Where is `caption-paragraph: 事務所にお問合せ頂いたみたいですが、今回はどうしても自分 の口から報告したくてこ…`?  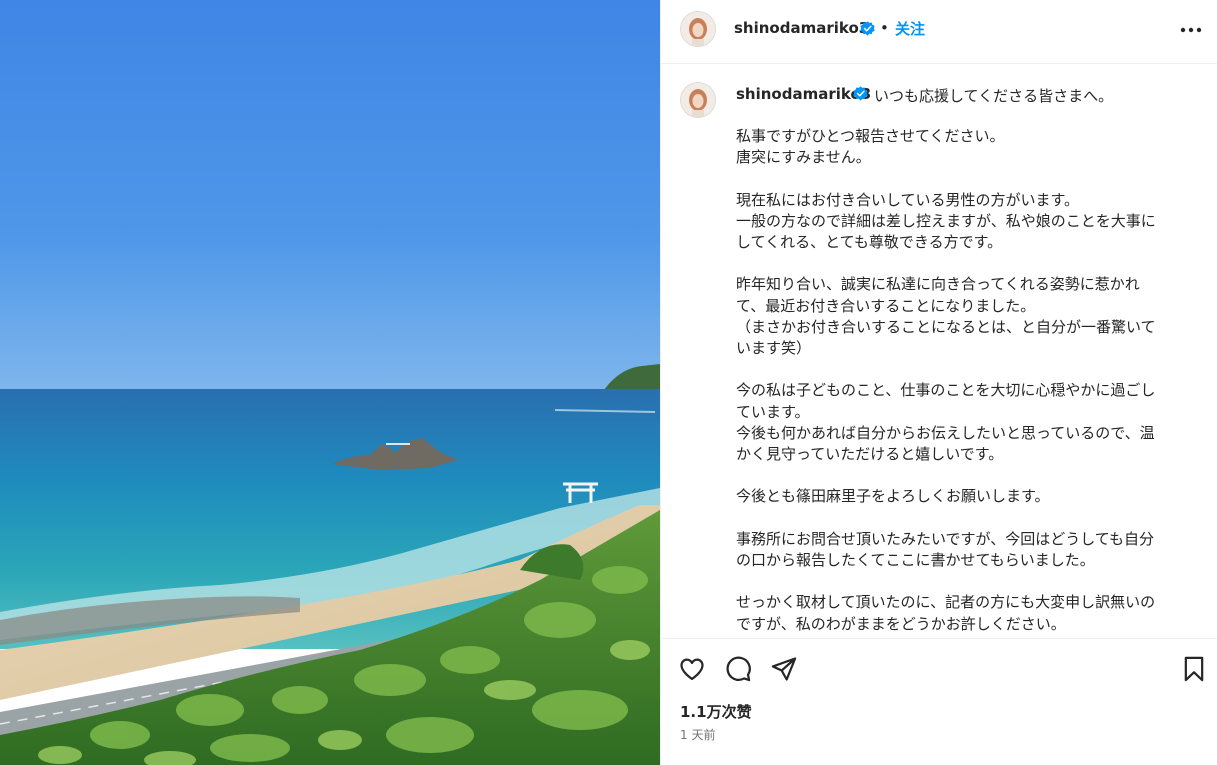
caption-paragraph: 事務所にお問合せ頂いたみたいですが、今回はどうしても自分 の口から報告したくてこ… is located at coordinates (961, 550).